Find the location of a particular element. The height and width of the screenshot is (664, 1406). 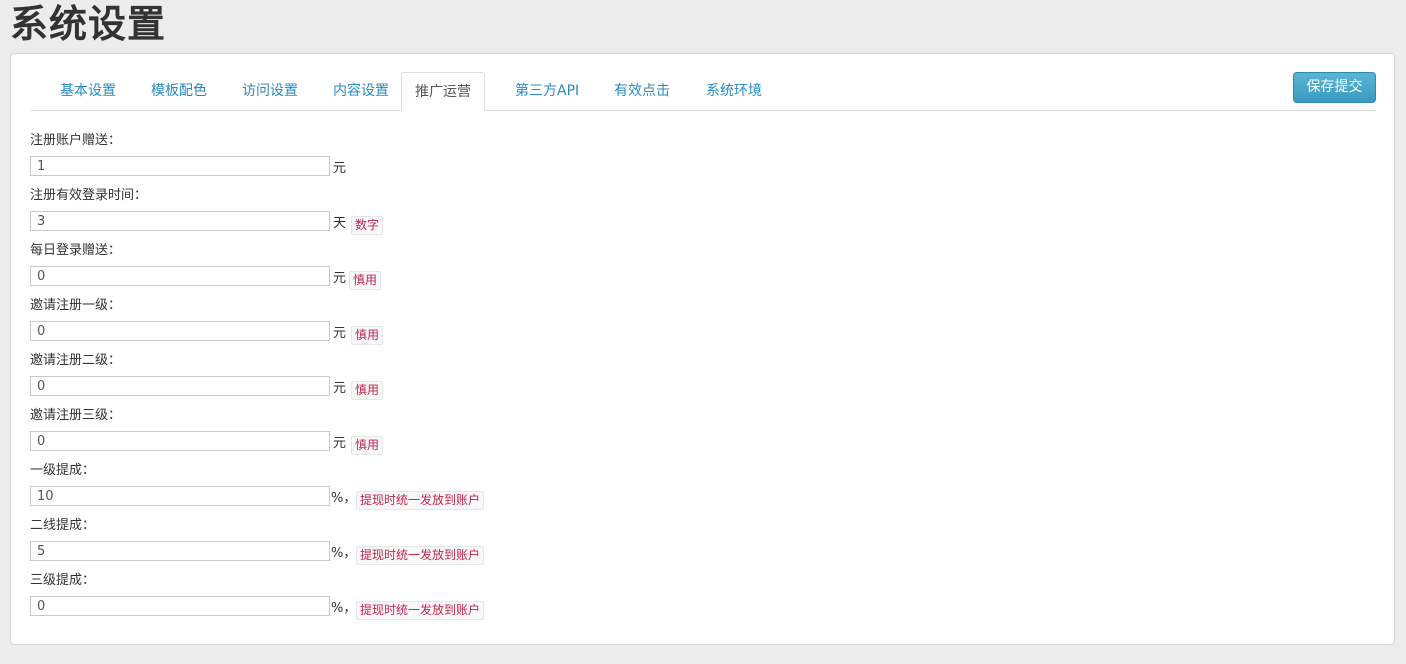

register-login-days-input is located at coordinates (180, 221).